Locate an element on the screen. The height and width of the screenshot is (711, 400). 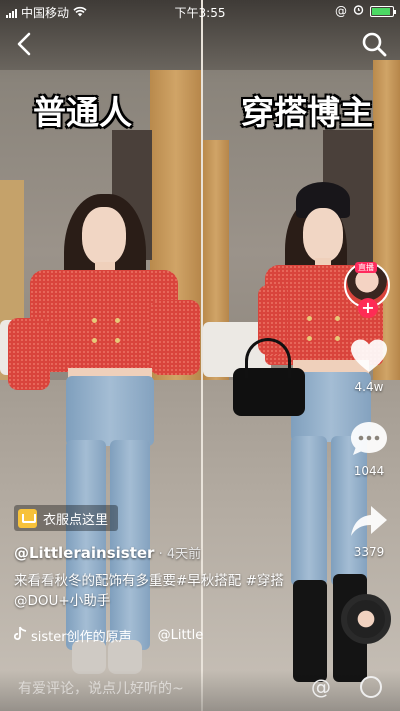
like-count: 4.4w is located at coordinates (369, 387).